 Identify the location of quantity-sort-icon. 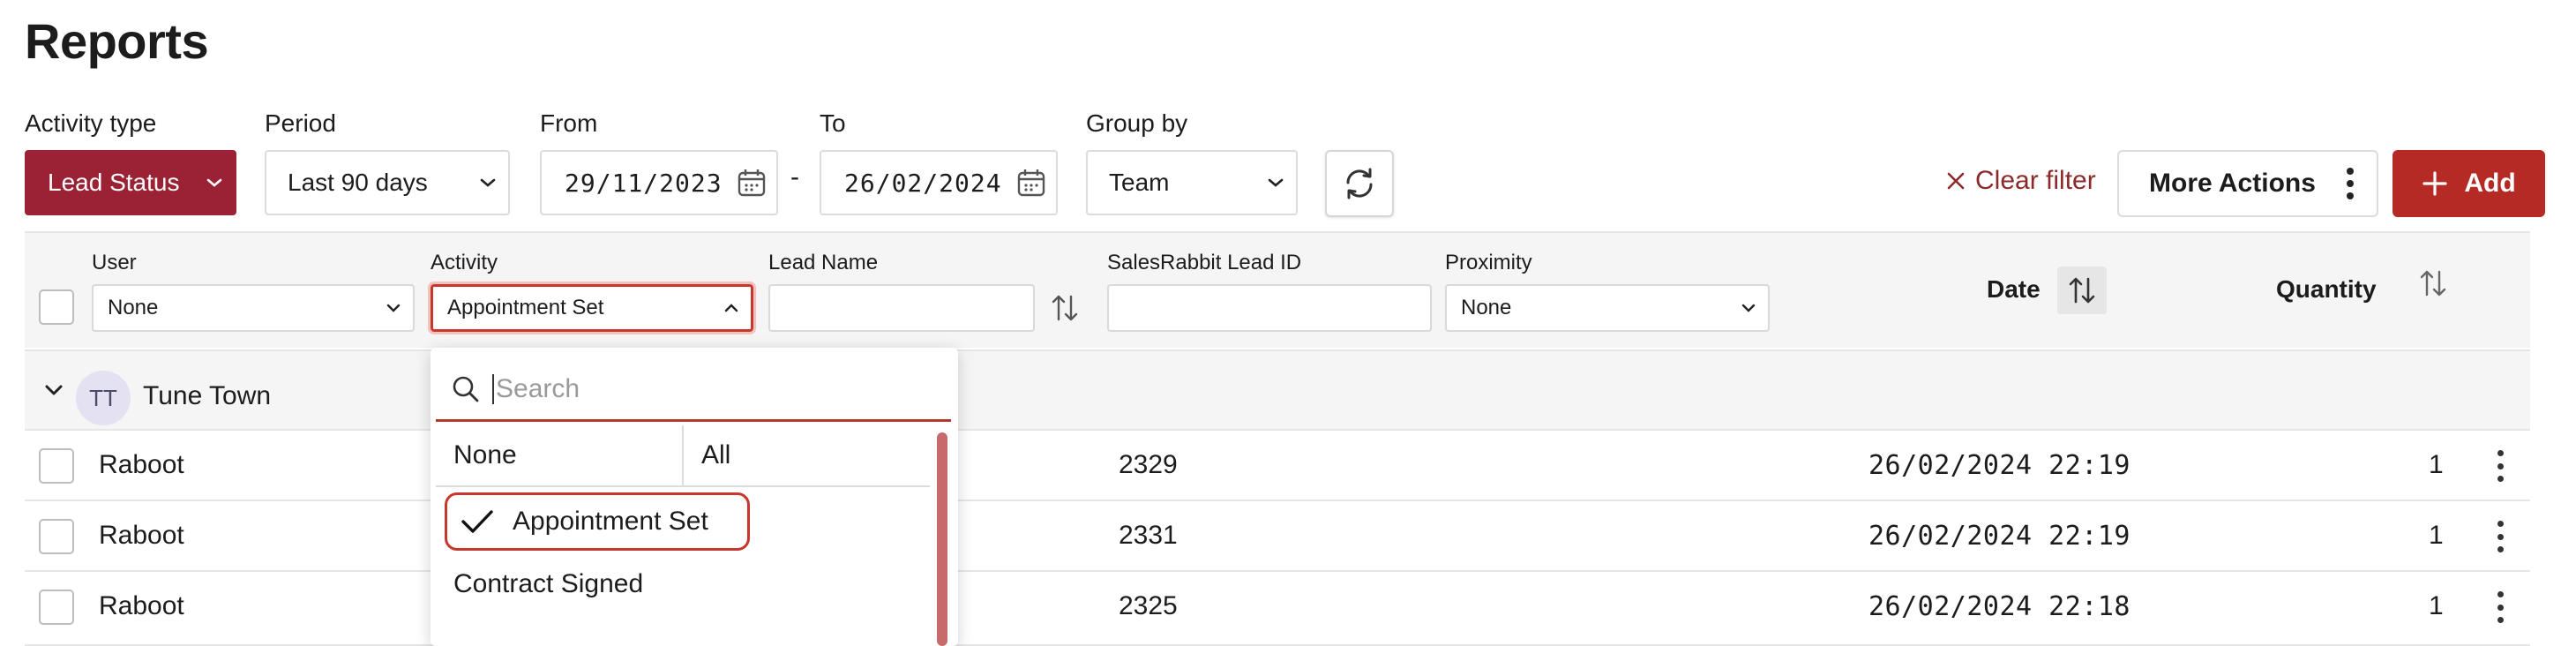
(2433, 285).